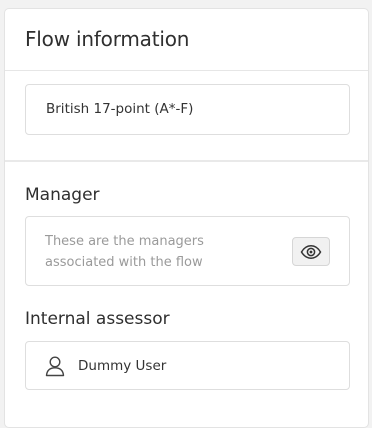 This screenshot has height=428, width=372. What do you see at coordinates (107, 39) in the screenshot?
I see `panel-title: Flow information` at bounding box center [107, 39].